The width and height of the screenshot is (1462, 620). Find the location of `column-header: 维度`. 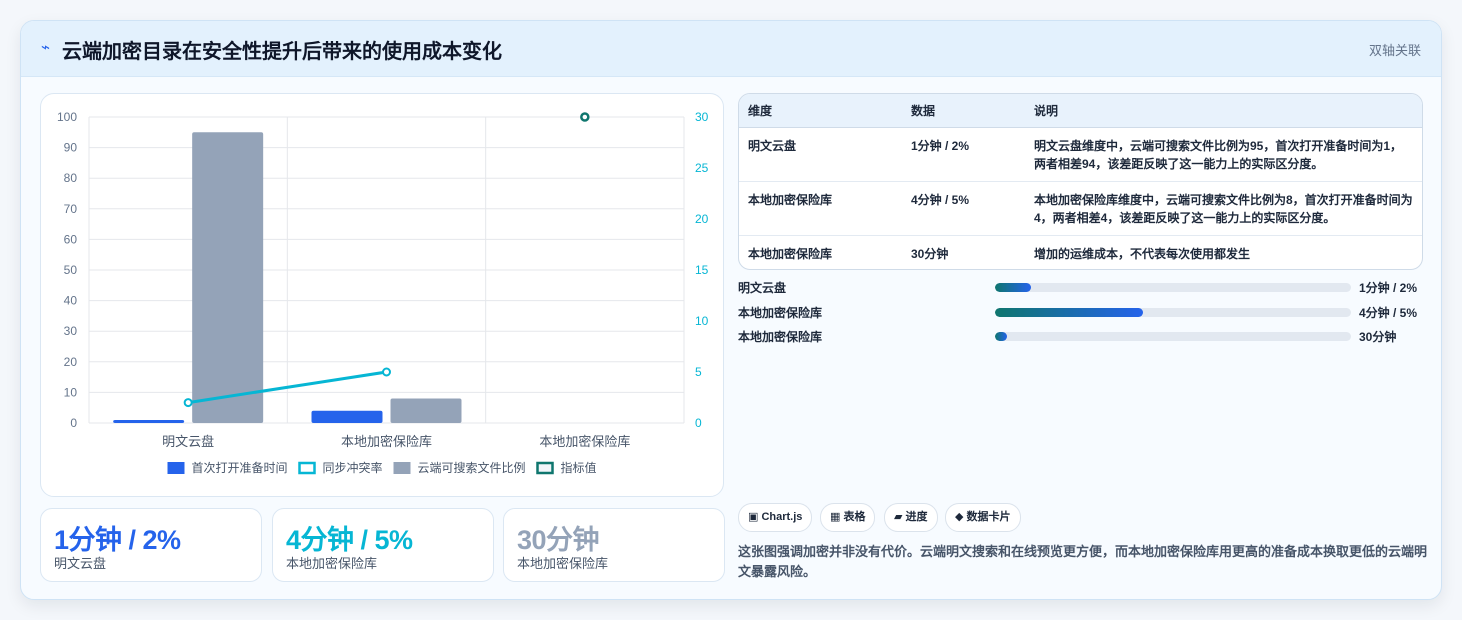

column-header: 维度 is located at coordinates (820, 111).